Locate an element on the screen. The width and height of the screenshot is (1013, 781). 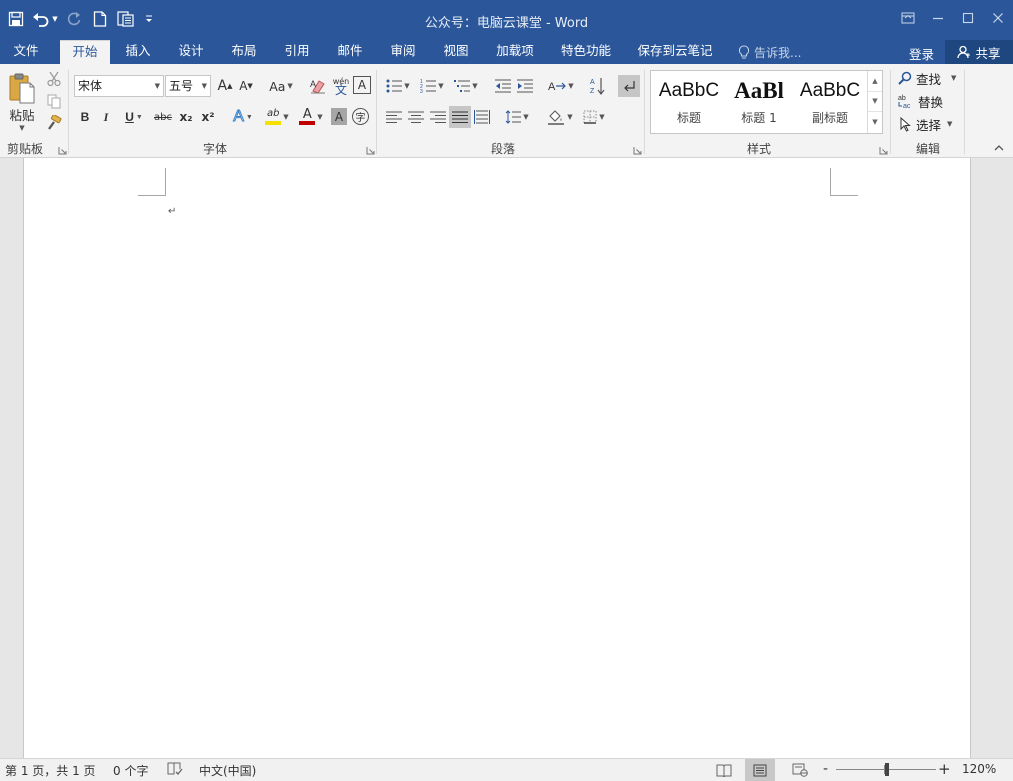
multilevel-list-button: ▼ is located at coordinates (466, 86).